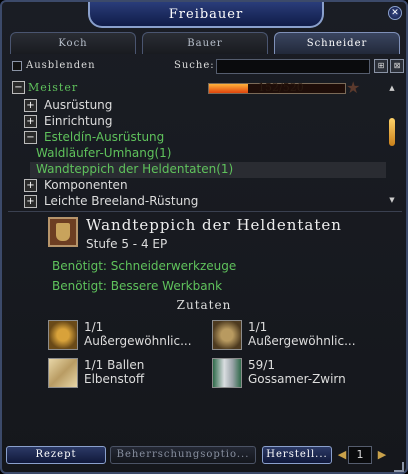 The height and width of the screenshot is (474, 408). I want to click on filter-row: Ausblenden Suche: ⊞ ⊠, so click(208, 67).